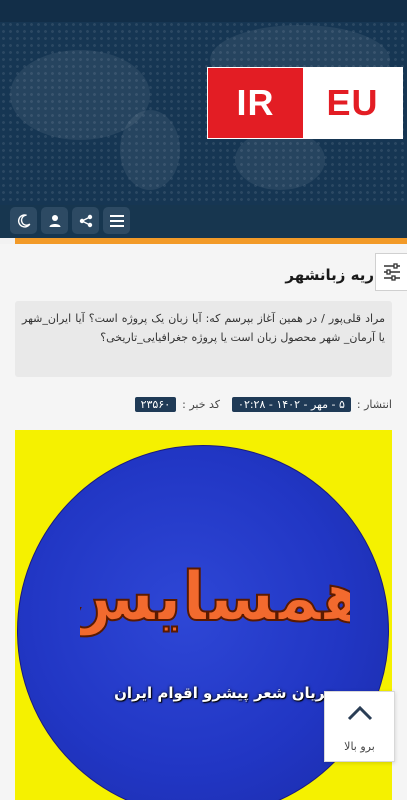 The image size is (407, 800). I want to click on logo-graphic-text: همسایس, so click(215, 597).